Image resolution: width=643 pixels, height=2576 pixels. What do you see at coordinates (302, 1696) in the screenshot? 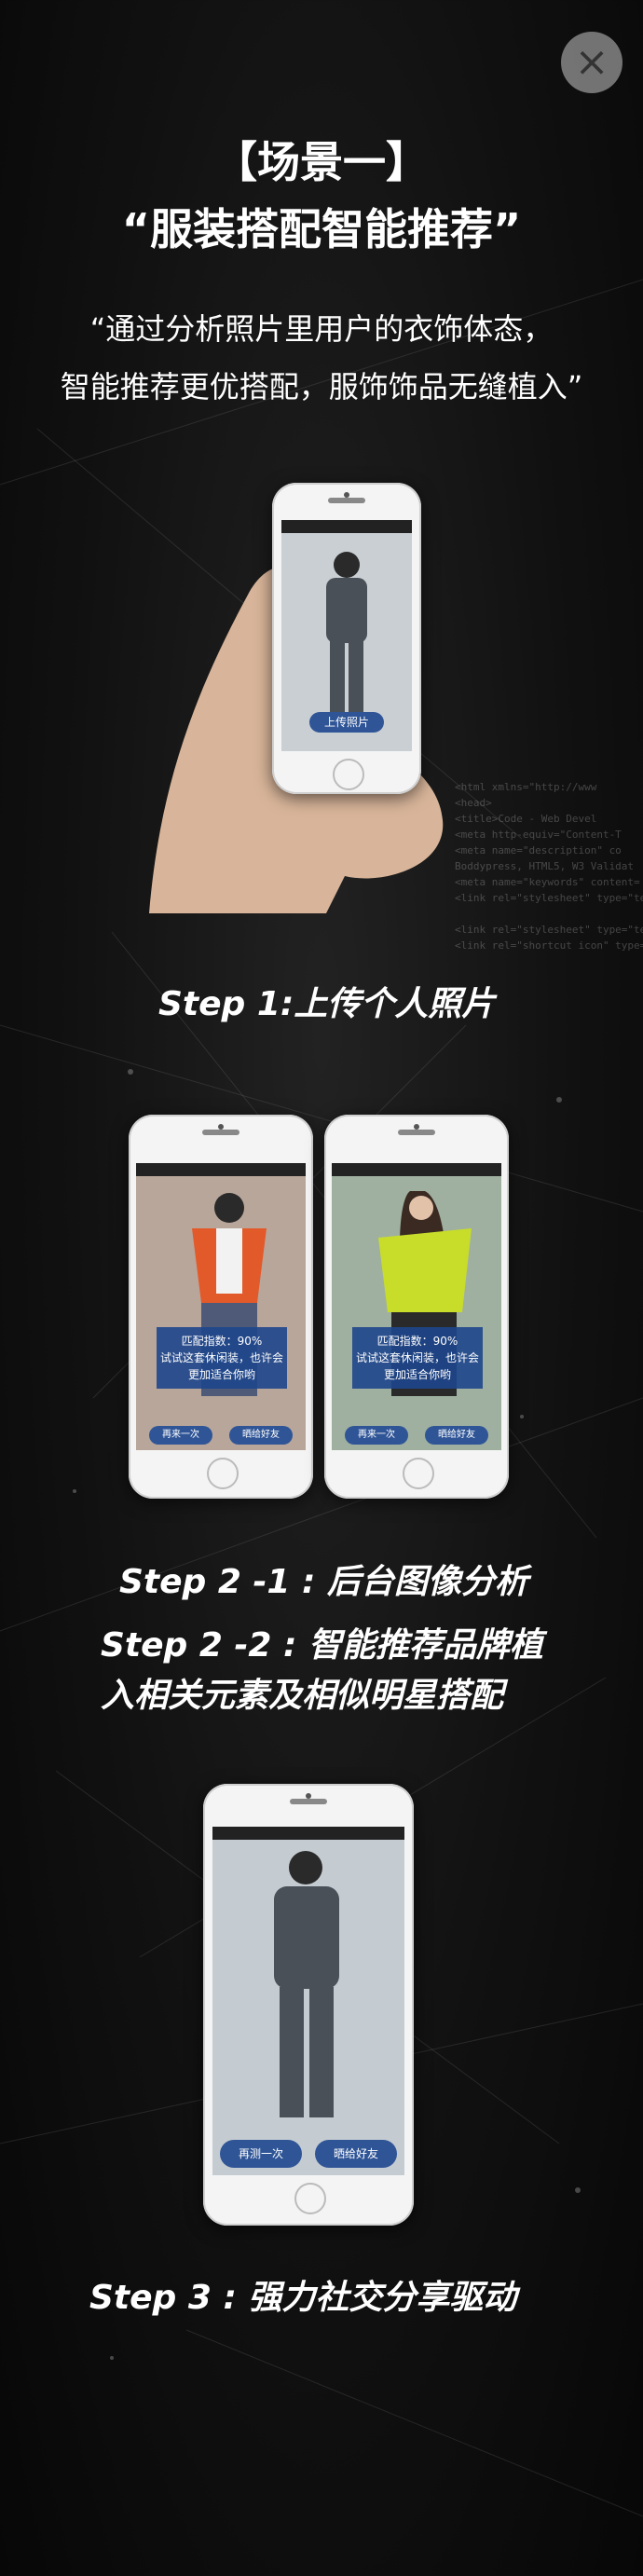
I see `step2-2-label-cont: 入相关元素及相似明星搭配` at bounding box center [302, 1696].